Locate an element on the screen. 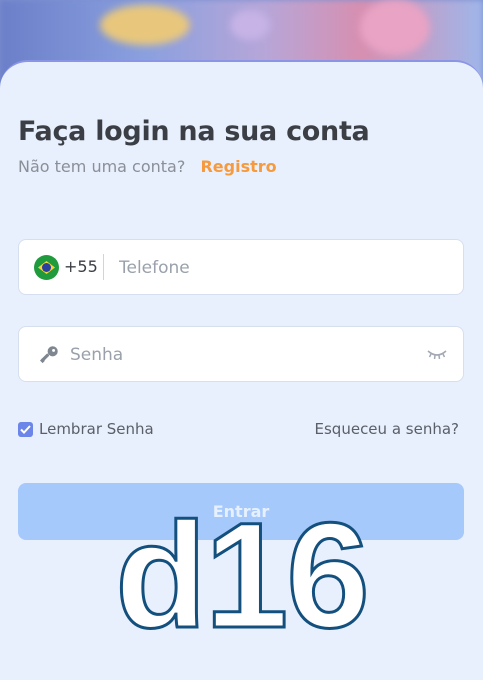  forgot-password-link: Esqueceu a senha? is located at coordinates (387, 429).